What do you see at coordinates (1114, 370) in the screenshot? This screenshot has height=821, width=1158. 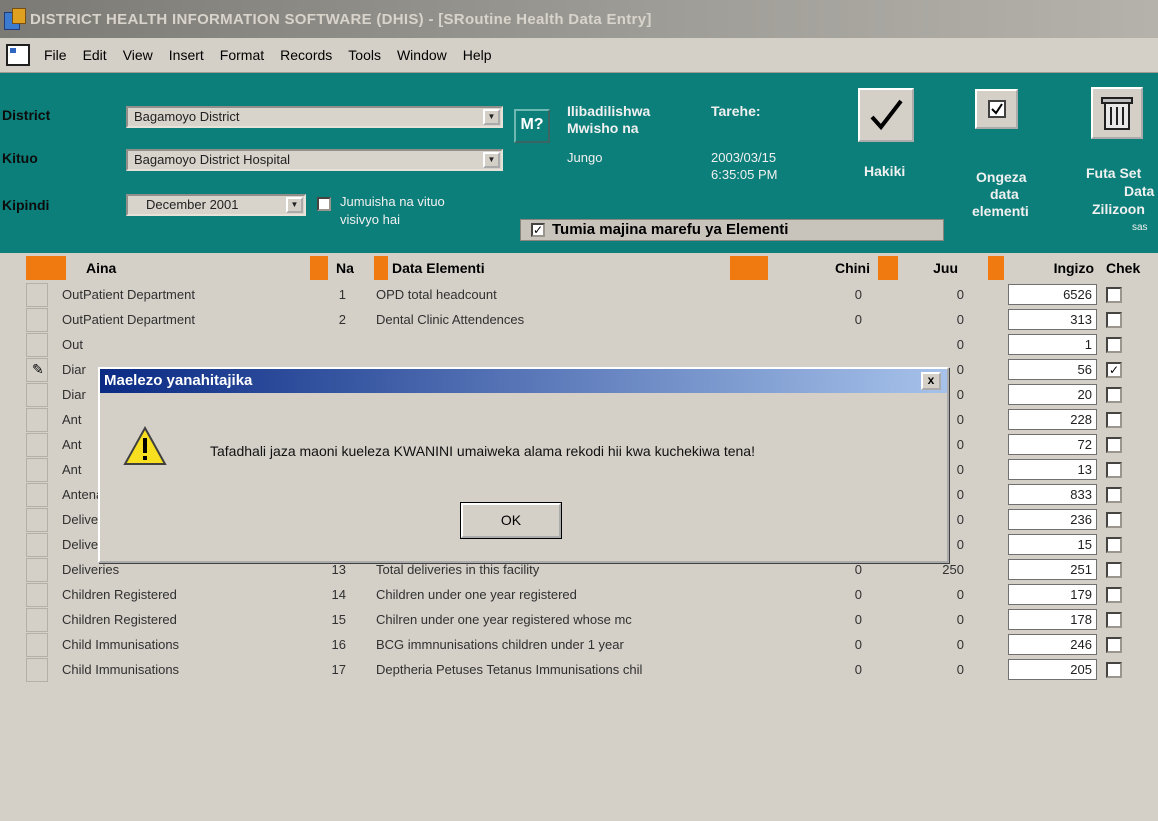 I see `chek-checkbox: ✓` at bounding box center [1114, 370].